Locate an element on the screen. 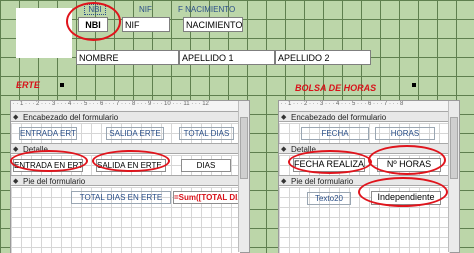 The image size is (474, 253). left-detail-field-dias: DIAS is located at coordinates (206, 165).